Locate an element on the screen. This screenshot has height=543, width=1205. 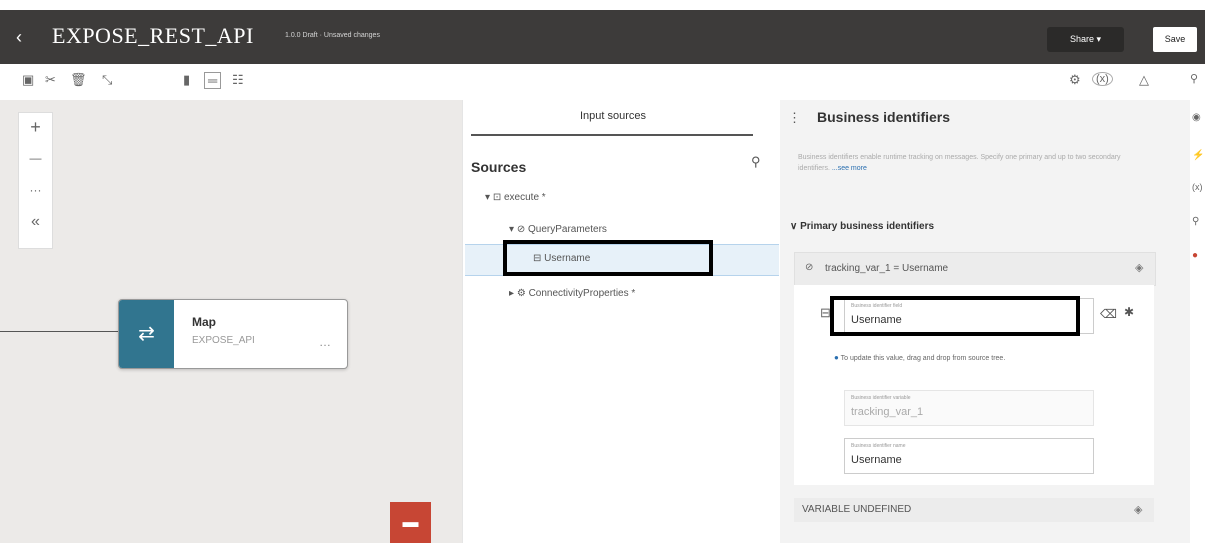
horizontal-layout-icon: ═ is located at coordinates (213, 80).